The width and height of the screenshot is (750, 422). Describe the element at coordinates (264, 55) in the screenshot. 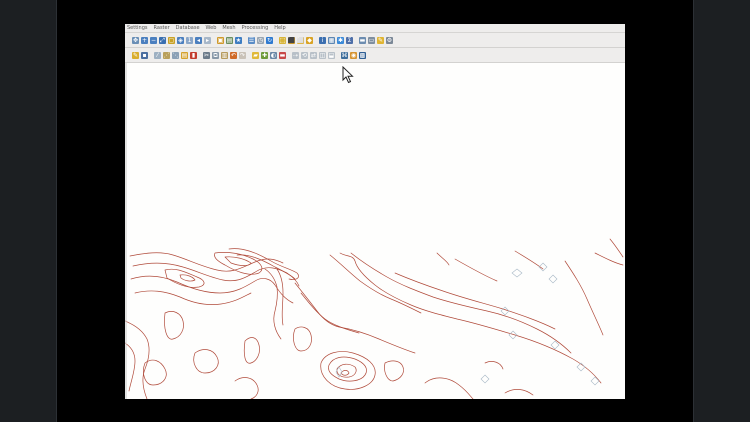

I see `plugins-icon: ✚` at that location.